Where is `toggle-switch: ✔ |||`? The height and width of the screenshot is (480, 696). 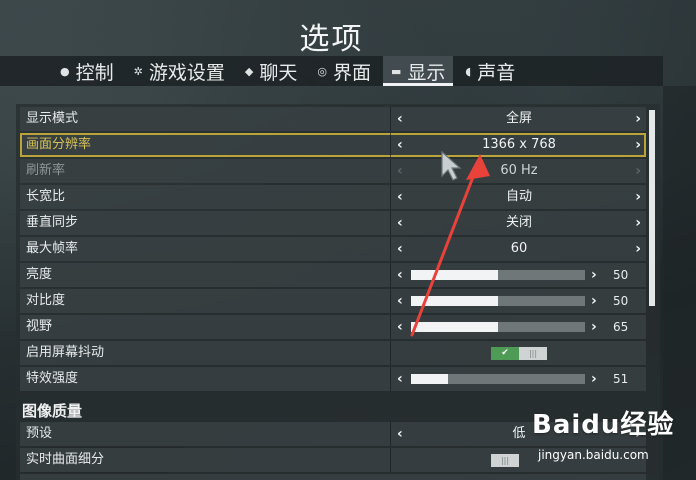
toggle-switch: ✔ ||| is located at coordinates (519, 353).